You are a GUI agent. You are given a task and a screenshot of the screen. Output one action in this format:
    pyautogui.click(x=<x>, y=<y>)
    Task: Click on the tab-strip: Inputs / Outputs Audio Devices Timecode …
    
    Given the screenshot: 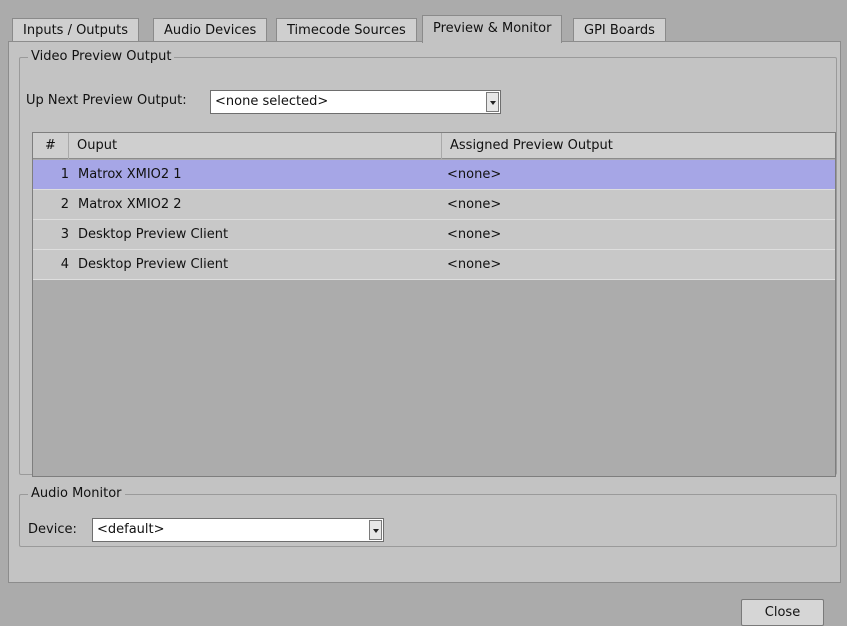 What is the action you would take?
    pyautogui.click(x=427, y=29)
    